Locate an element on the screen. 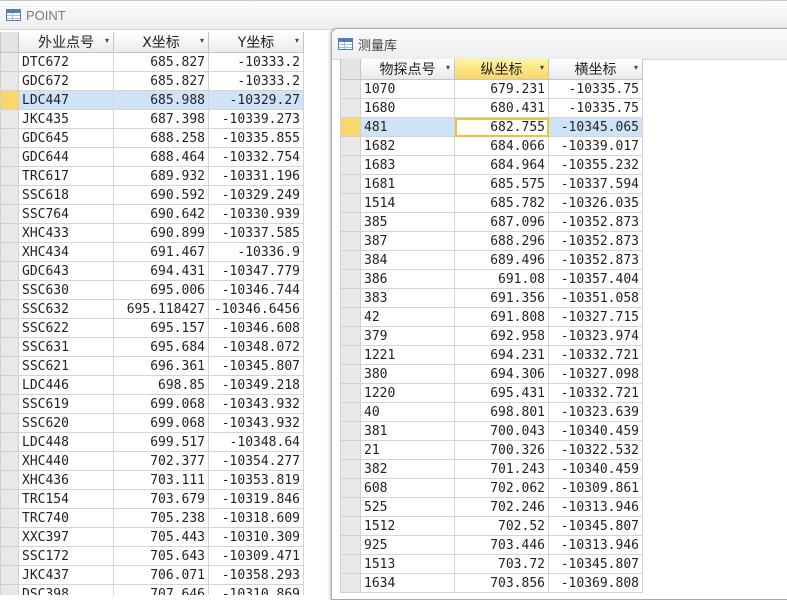 The height and width of the screenshot is (600, 787). table-row: 385 687.096 -10352.873 is located at coordinates (491, 222).